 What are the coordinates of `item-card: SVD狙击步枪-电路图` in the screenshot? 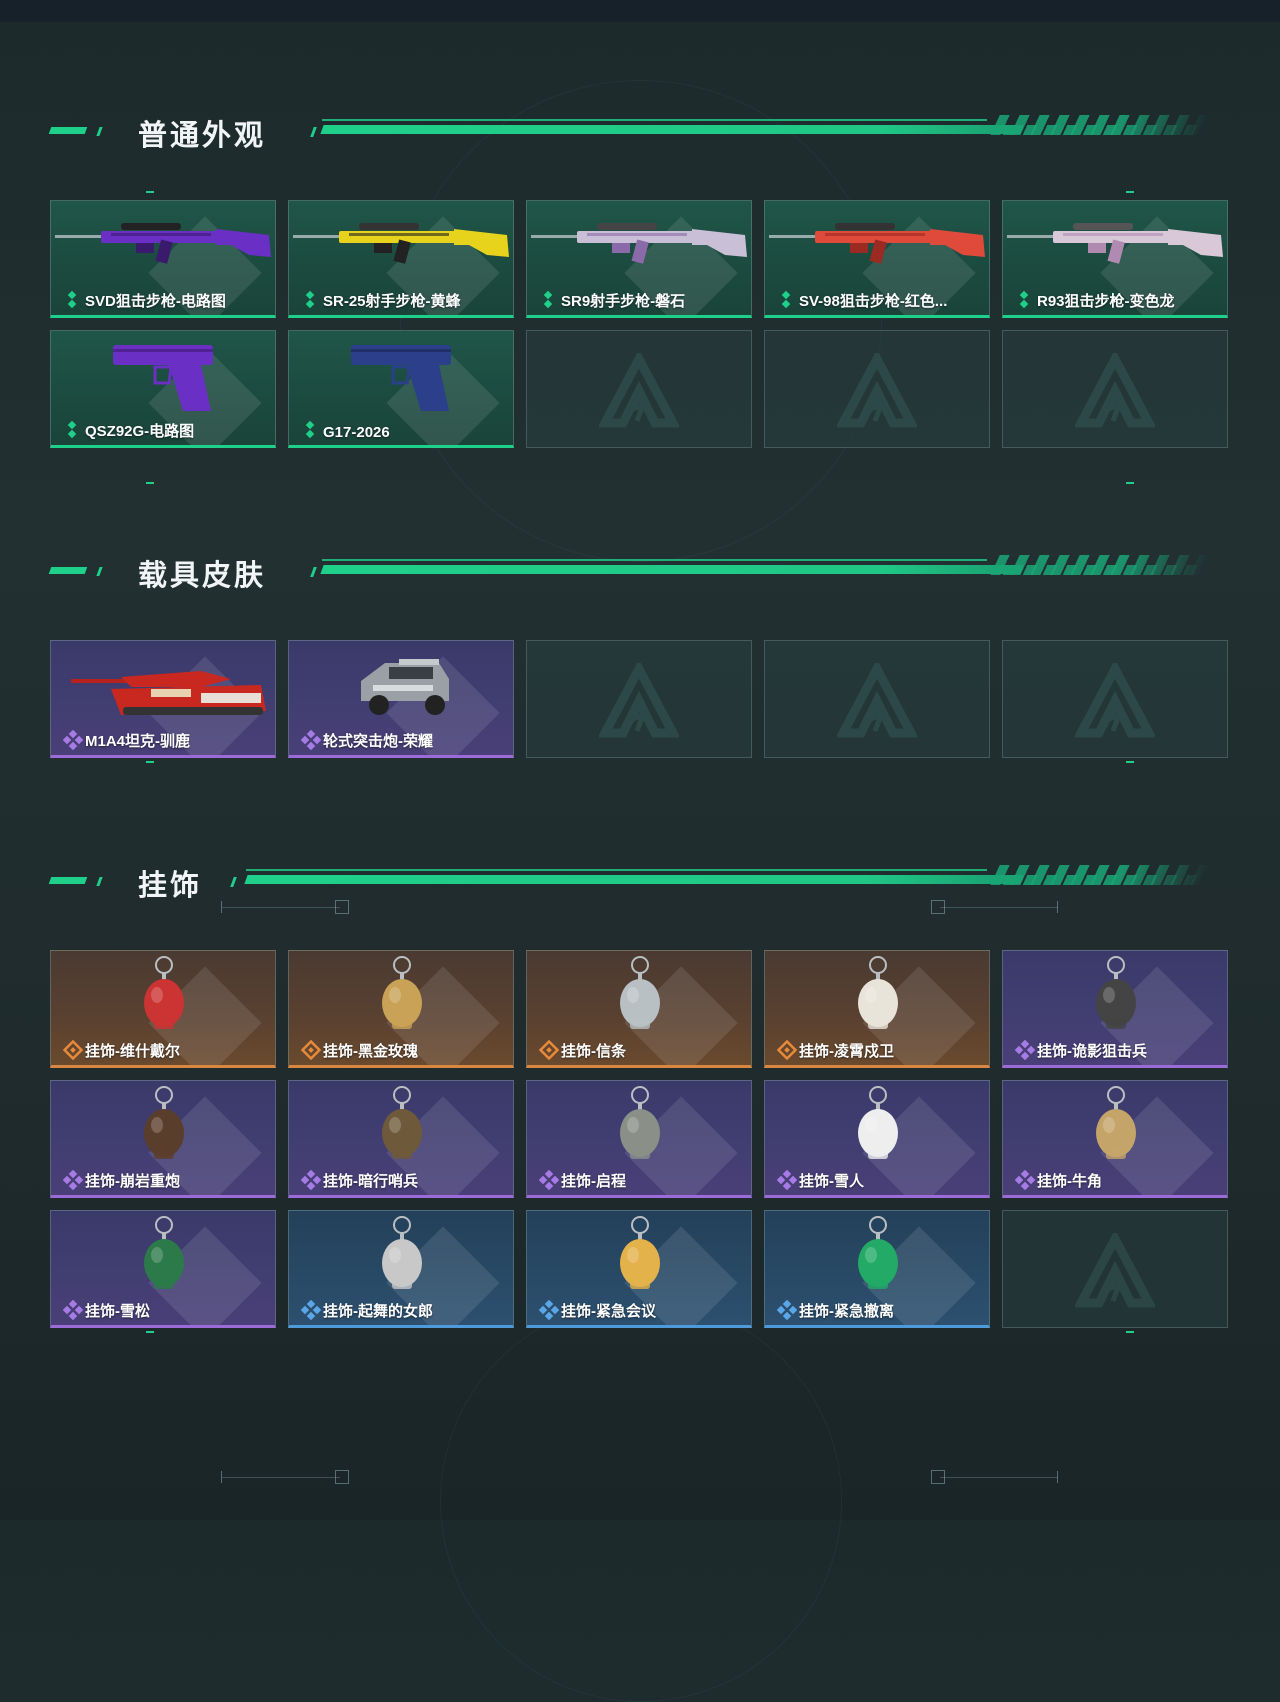 It's located at (163, 259).